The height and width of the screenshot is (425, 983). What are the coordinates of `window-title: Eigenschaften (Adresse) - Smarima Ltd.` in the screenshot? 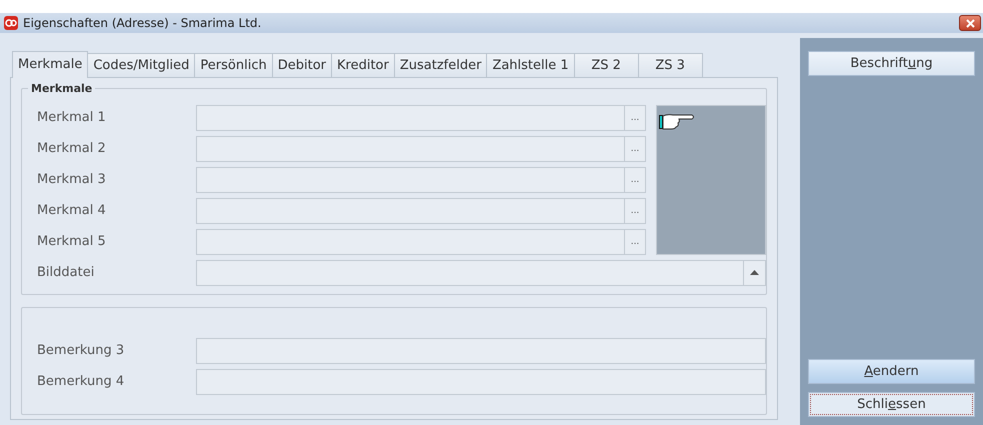 It's located at (142, 23).